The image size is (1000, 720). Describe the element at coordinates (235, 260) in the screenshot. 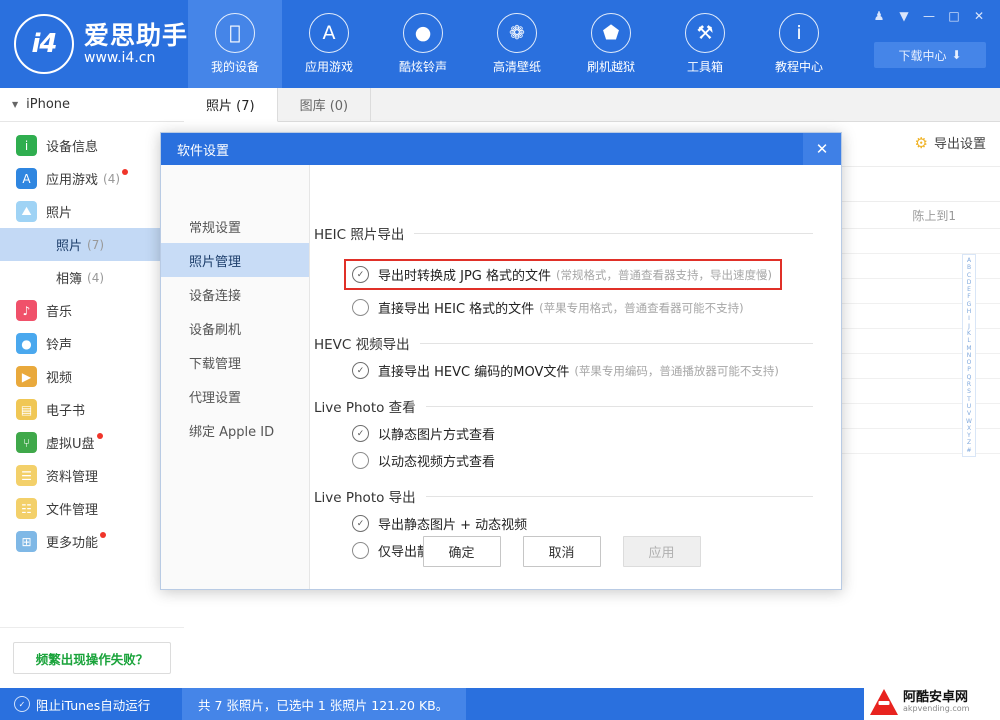

I see `dialog-nav-item-1: 照片管理` at that location.